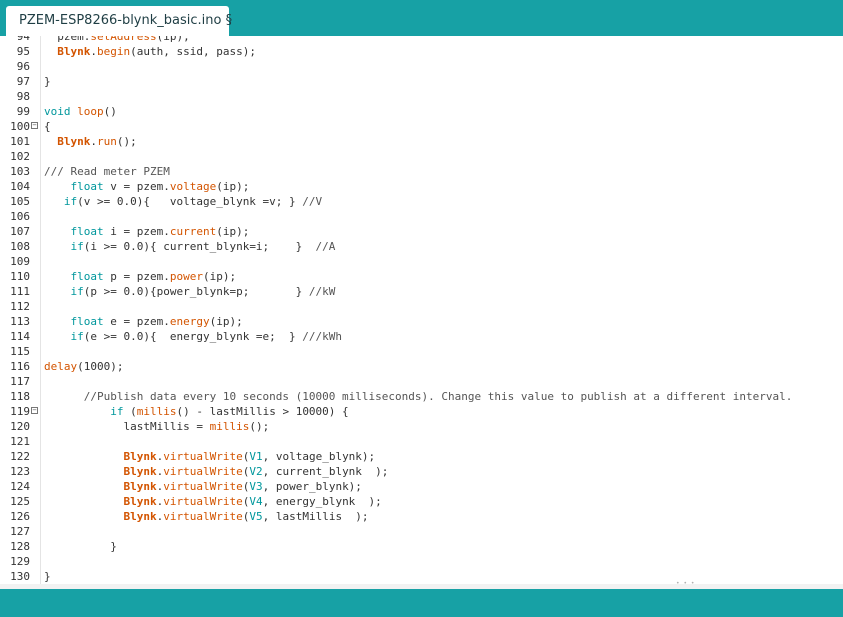  Describe the element at coordinates (140, 486) in the screenshot. I see `code-token: Blynk` at that location.